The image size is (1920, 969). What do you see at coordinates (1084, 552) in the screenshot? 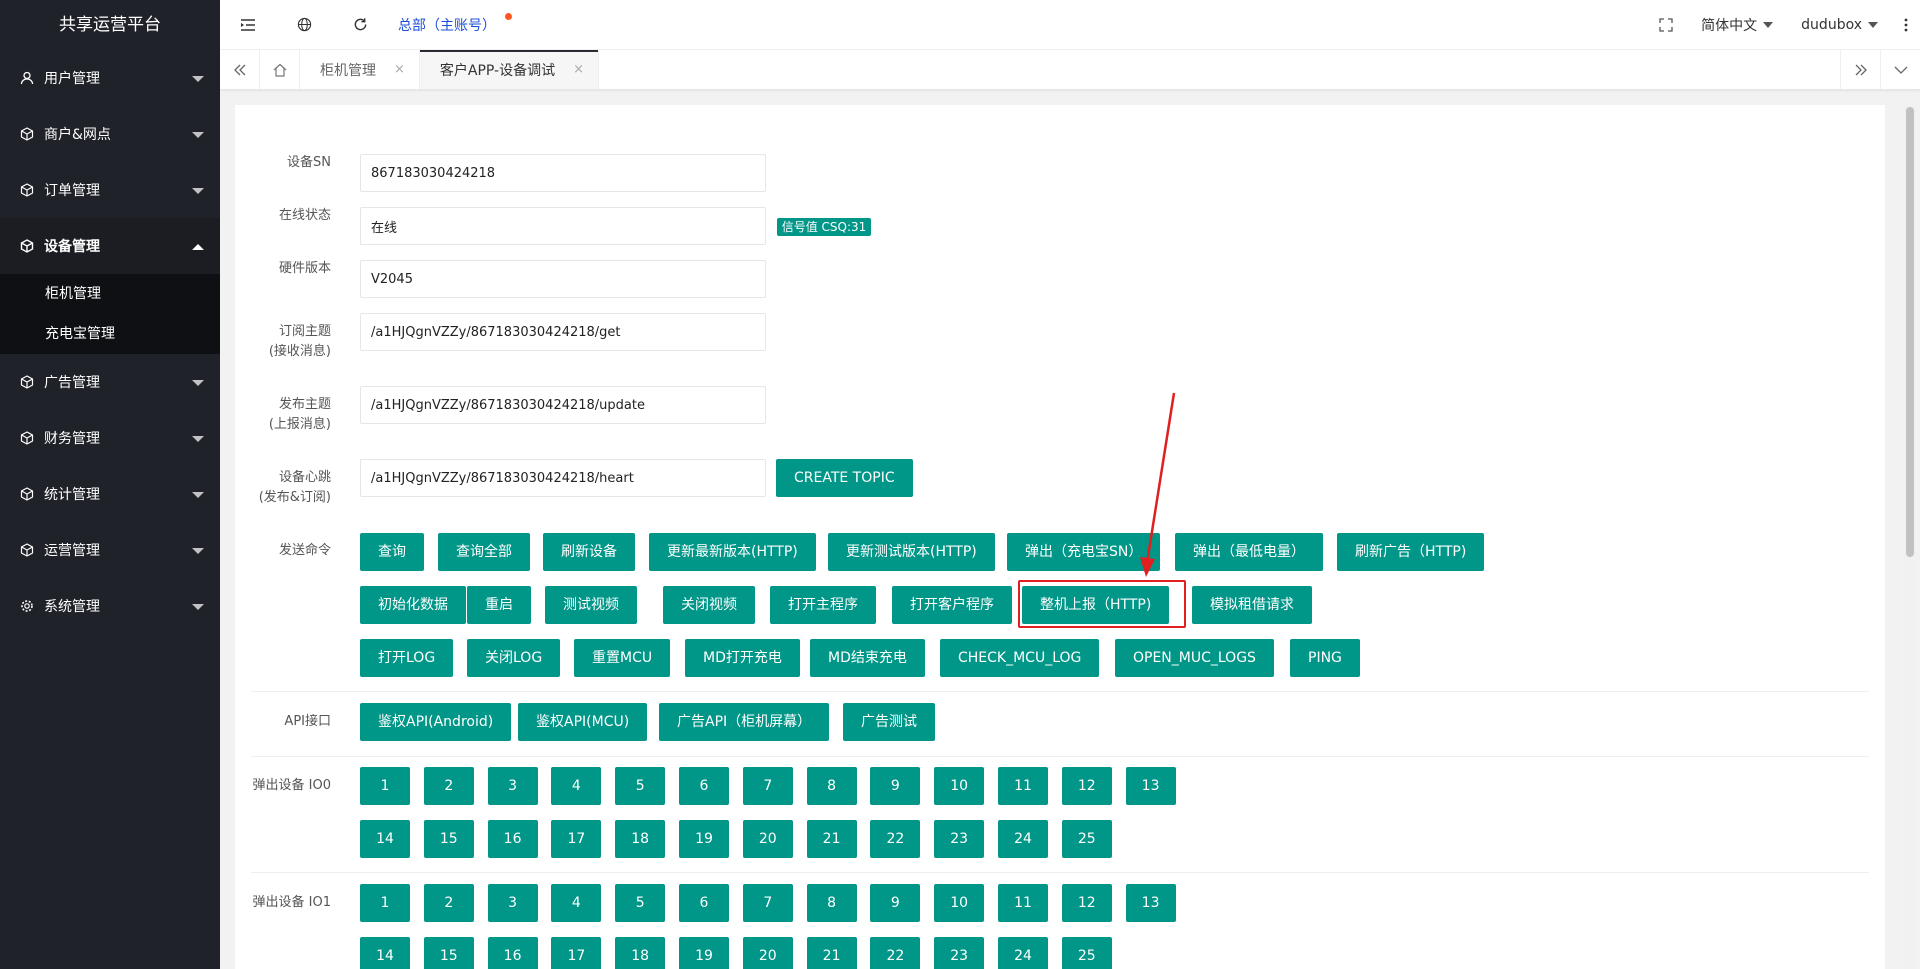
I see `cmd-eject-sn-button: 弹出（充电宝SN）` at bounding box center [1084, 552].